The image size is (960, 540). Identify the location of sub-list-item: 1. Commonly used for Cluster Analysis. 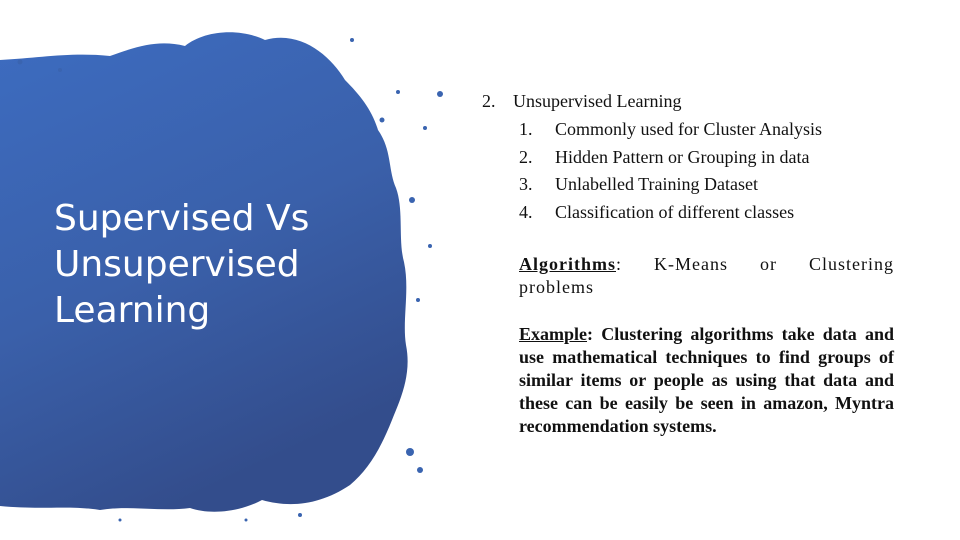
(688, 129).